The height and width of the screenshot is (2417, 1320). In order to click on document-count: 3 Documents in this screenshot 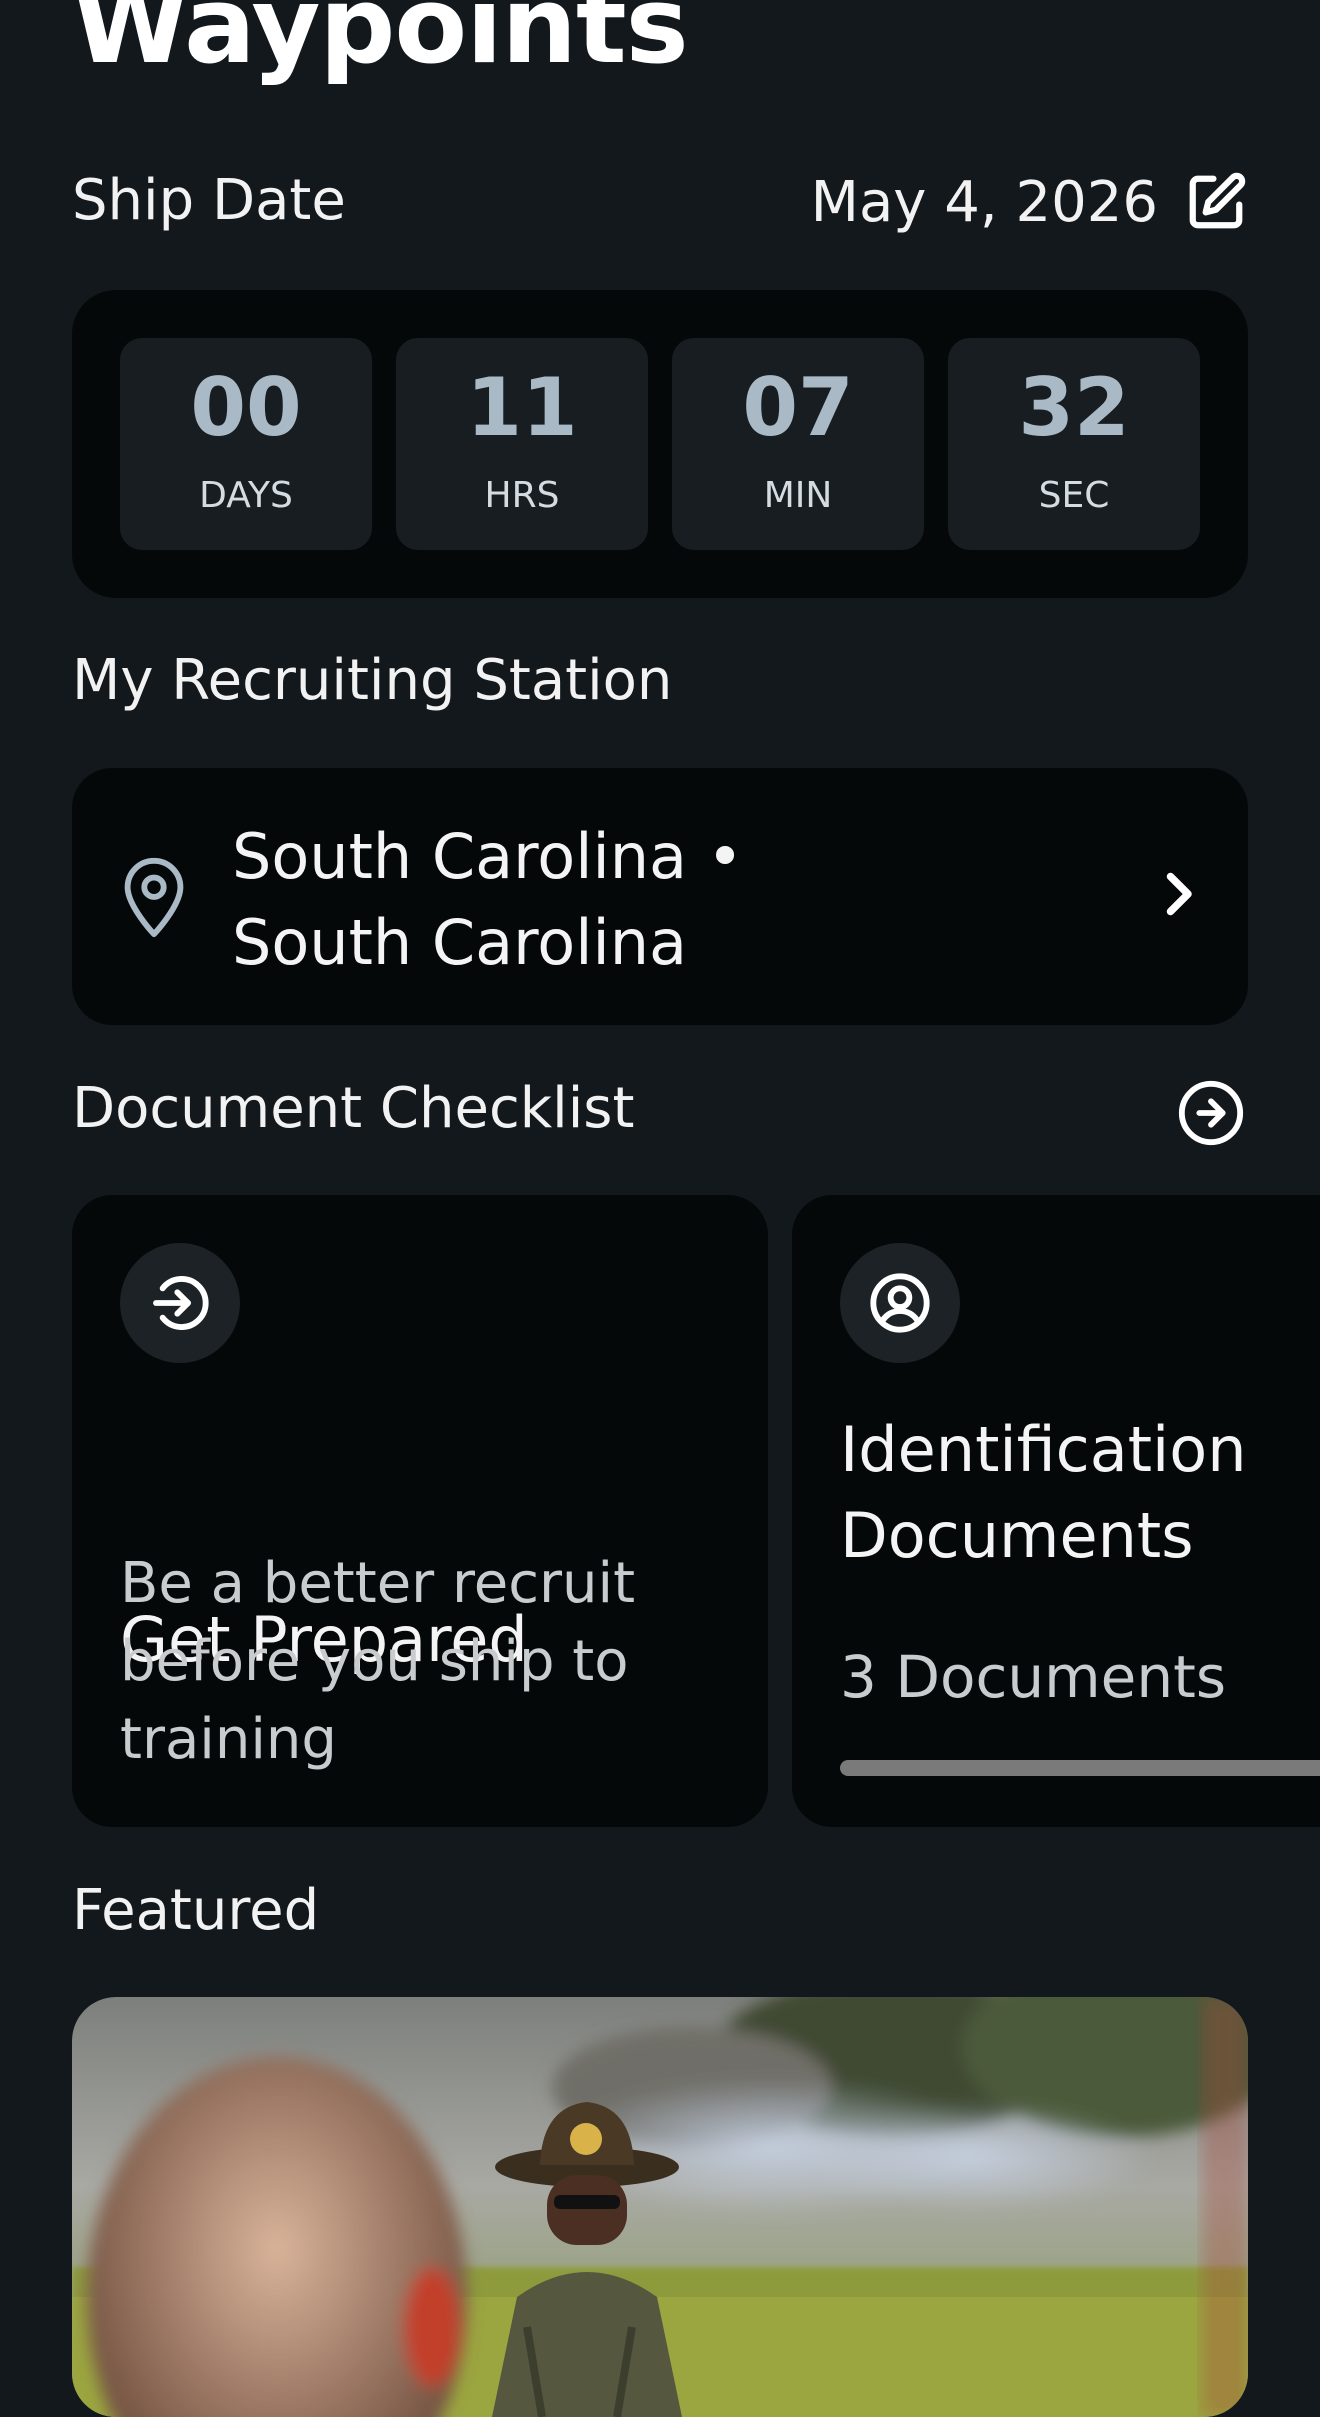, I will do `click(1033, 1677)`.